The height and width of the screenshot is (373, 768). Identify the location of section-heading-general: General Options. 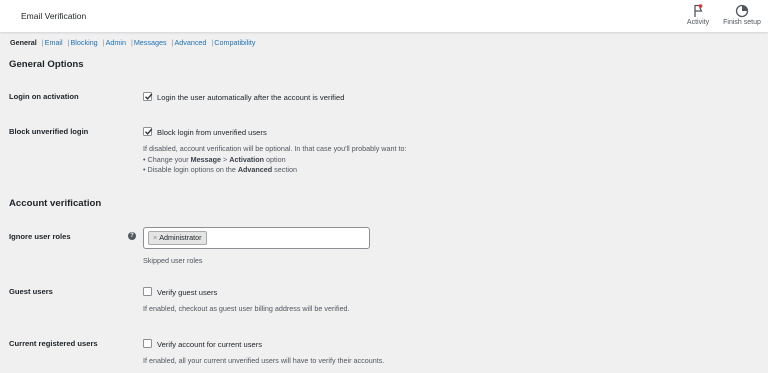
(46, 64).